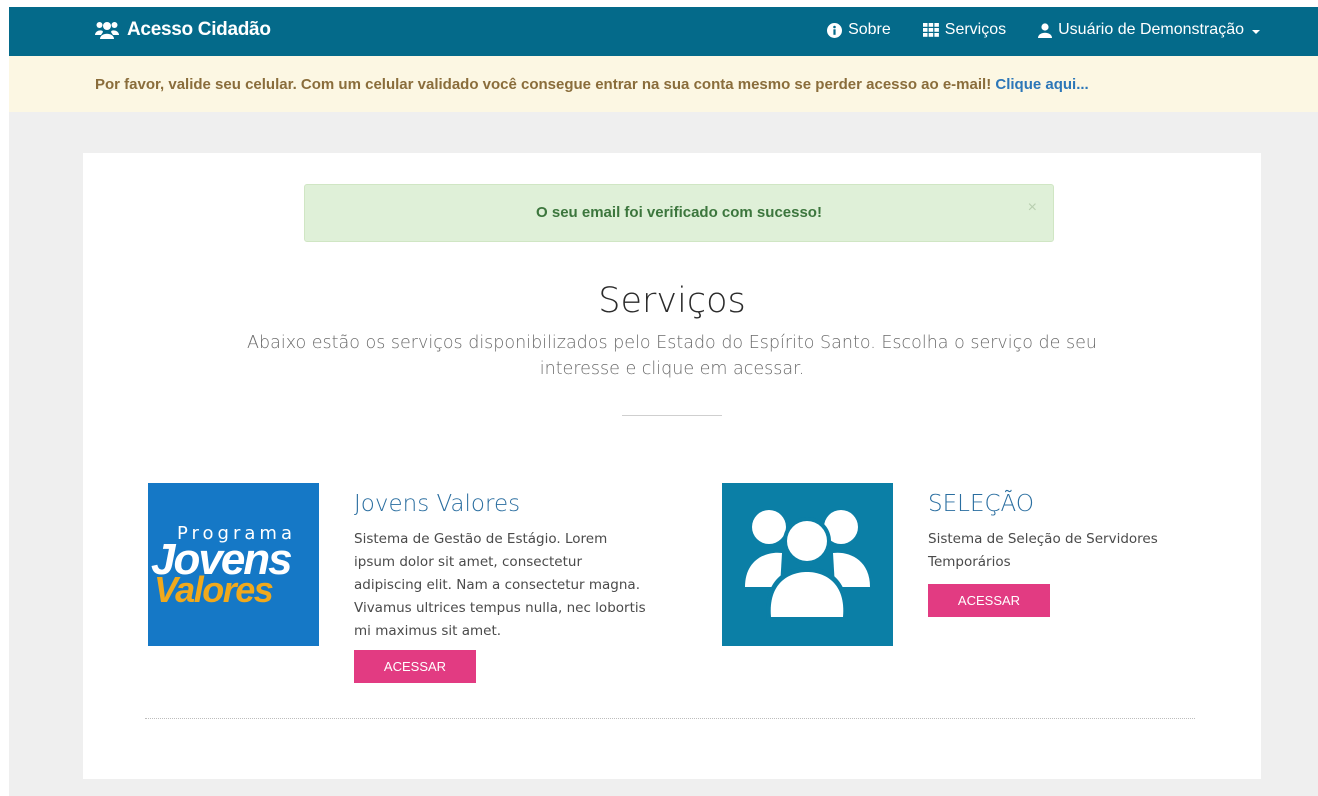 The width and height of the screenshot is (1318, 796). What do you see at coordinates (869, 29) in the screenshot?
I see `nav-about-label: Sobre` at bounding box center [869, 29].